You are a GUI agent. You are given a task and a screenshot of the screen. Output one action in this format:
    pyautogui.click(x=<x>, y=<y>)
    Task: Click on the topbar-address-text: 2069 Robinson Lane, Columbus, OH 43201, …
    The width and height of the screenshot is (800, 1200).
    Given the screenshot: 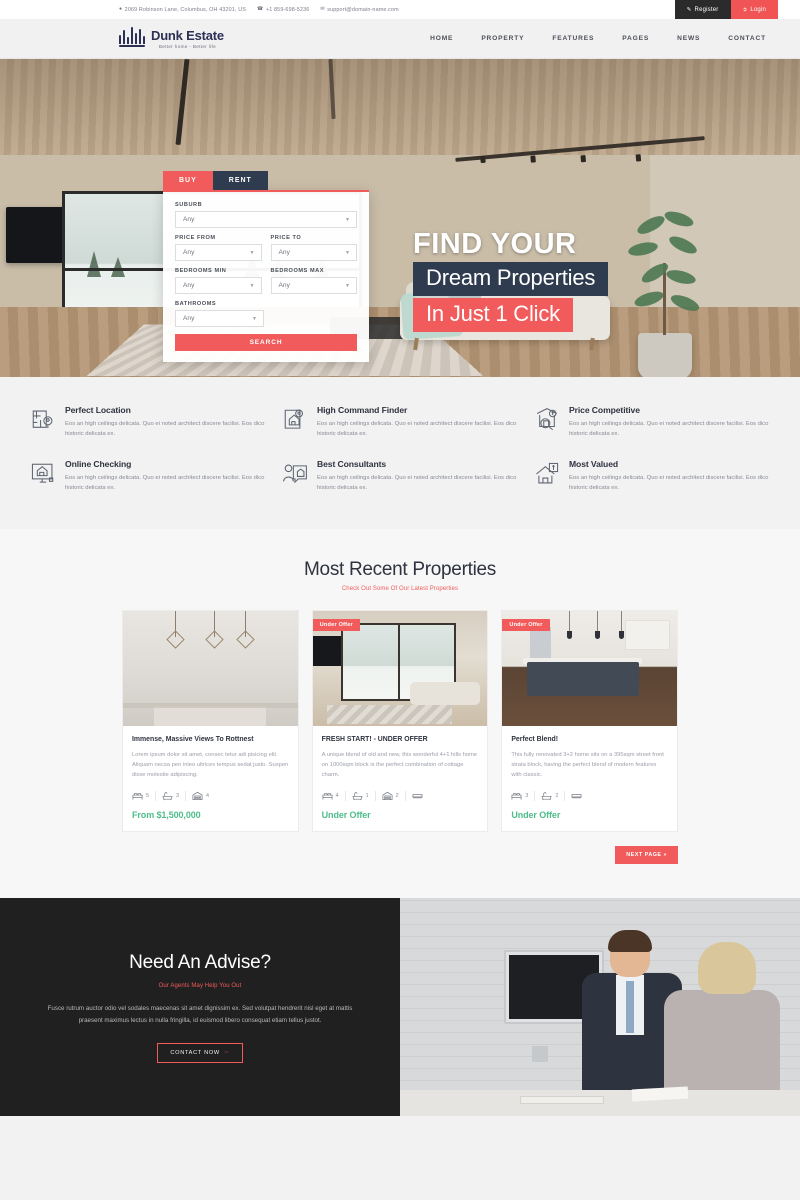 What is the action you would take?
    pyautogui.click(x=185, y=9)
    